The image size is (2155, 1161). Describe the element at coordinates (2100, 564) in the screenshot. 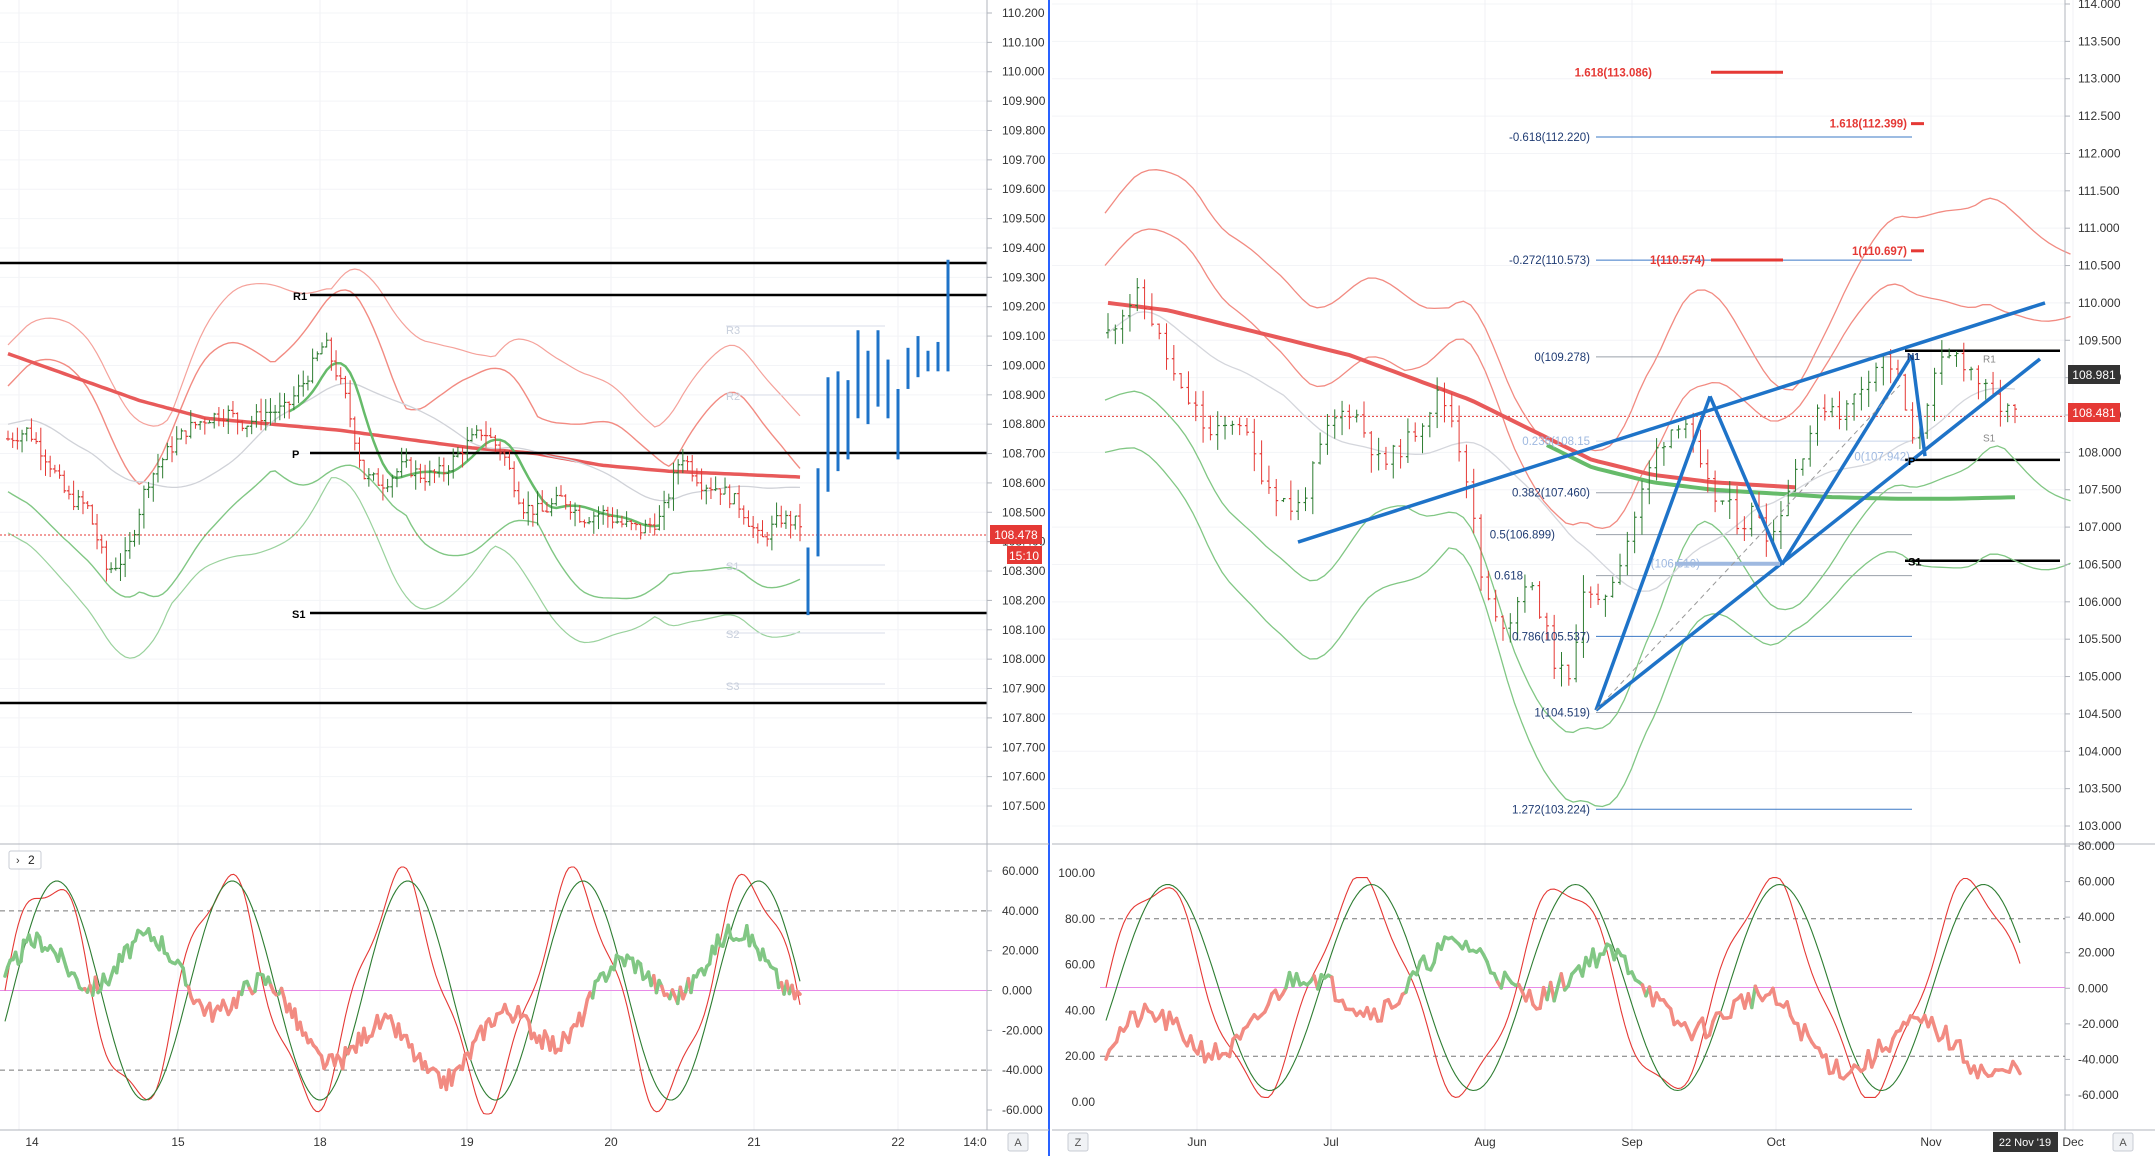

I see `right-price-tick-label: 106.500` at that location.